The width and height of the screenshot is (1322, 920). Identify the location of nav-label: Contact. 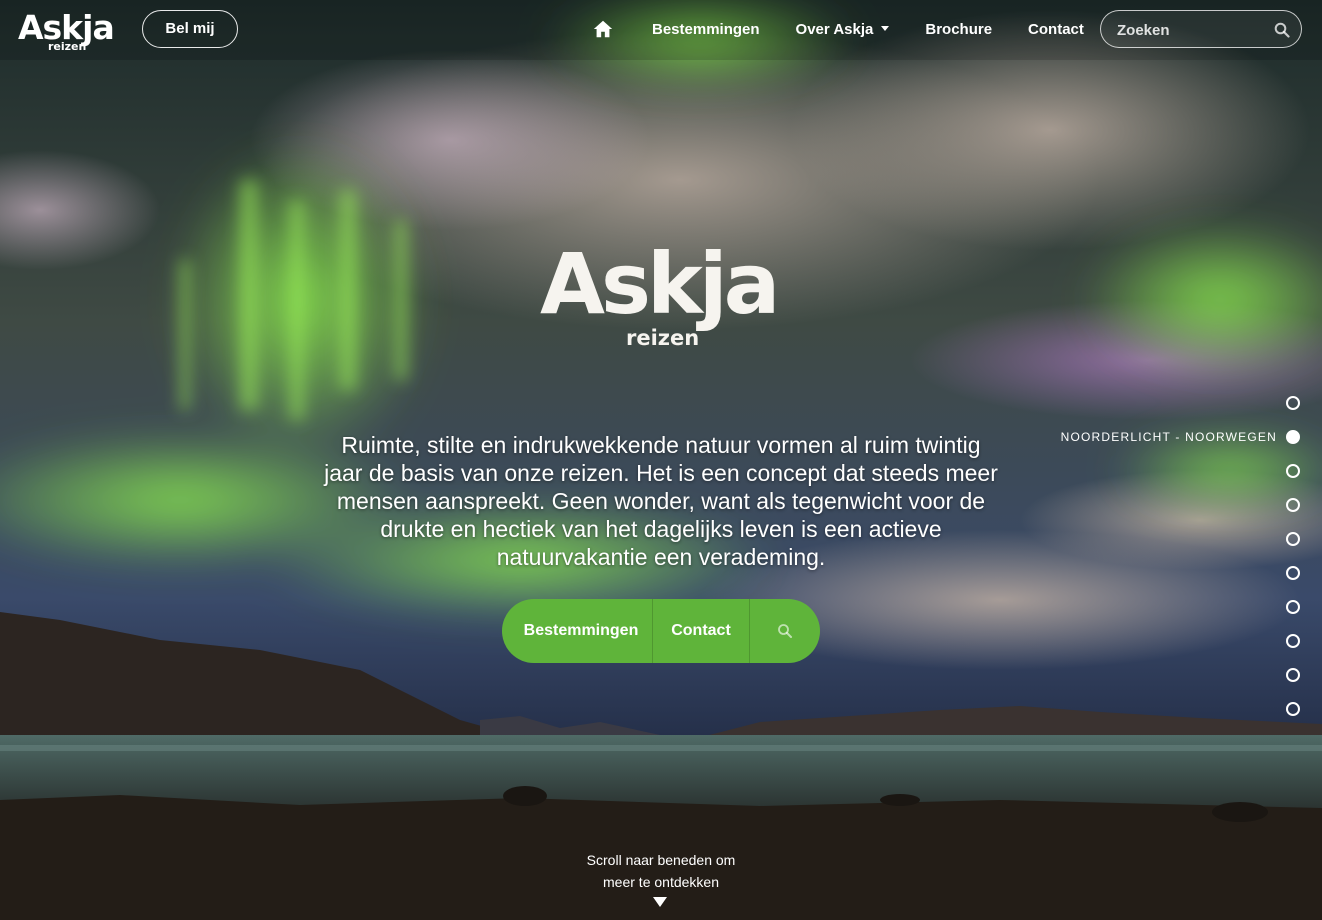
(1056, 29).